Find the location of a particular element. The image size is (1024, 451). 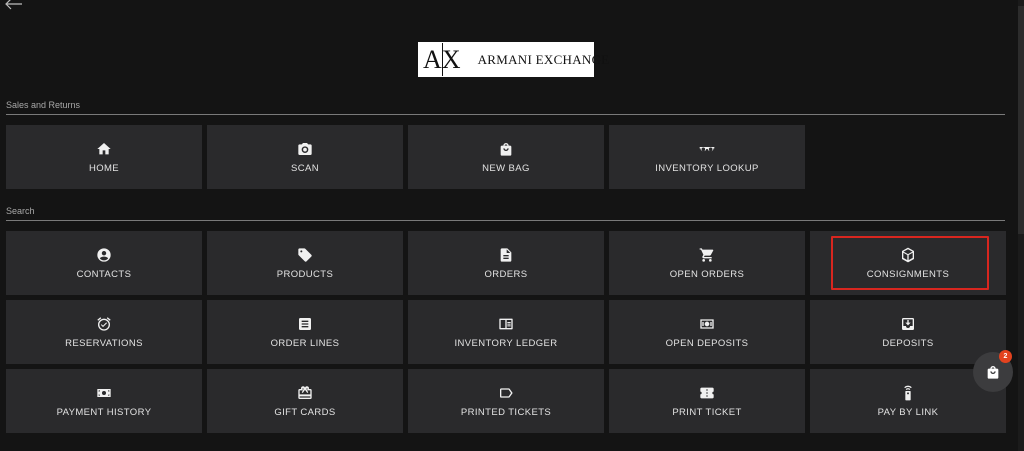

tag-icon is located at coordinates (305, 254).